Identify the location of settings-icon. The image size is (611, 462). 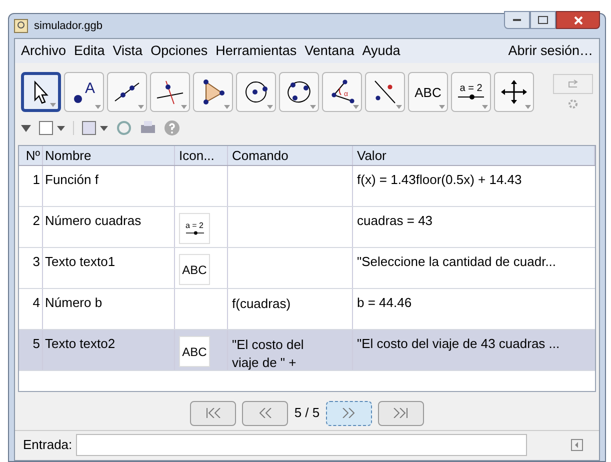
(573, 104).